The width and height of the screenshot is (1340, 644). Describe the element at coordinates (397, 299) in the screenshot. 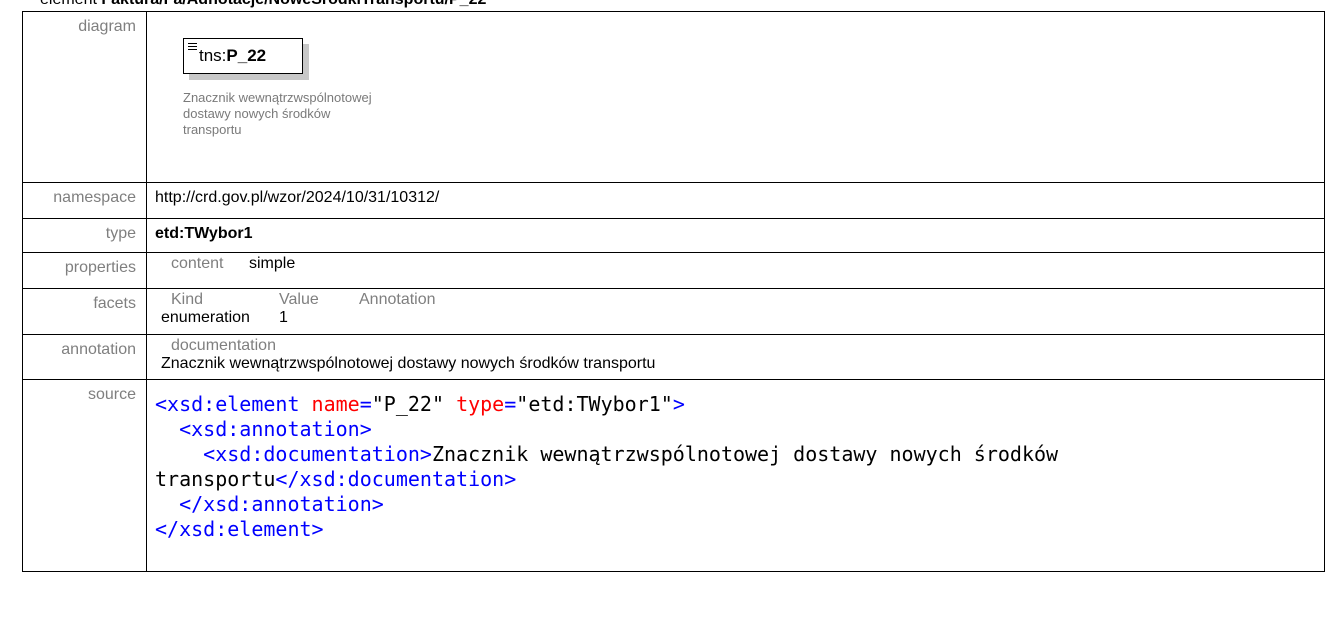

I see `facets-header-annotation: Annotation` at that location.